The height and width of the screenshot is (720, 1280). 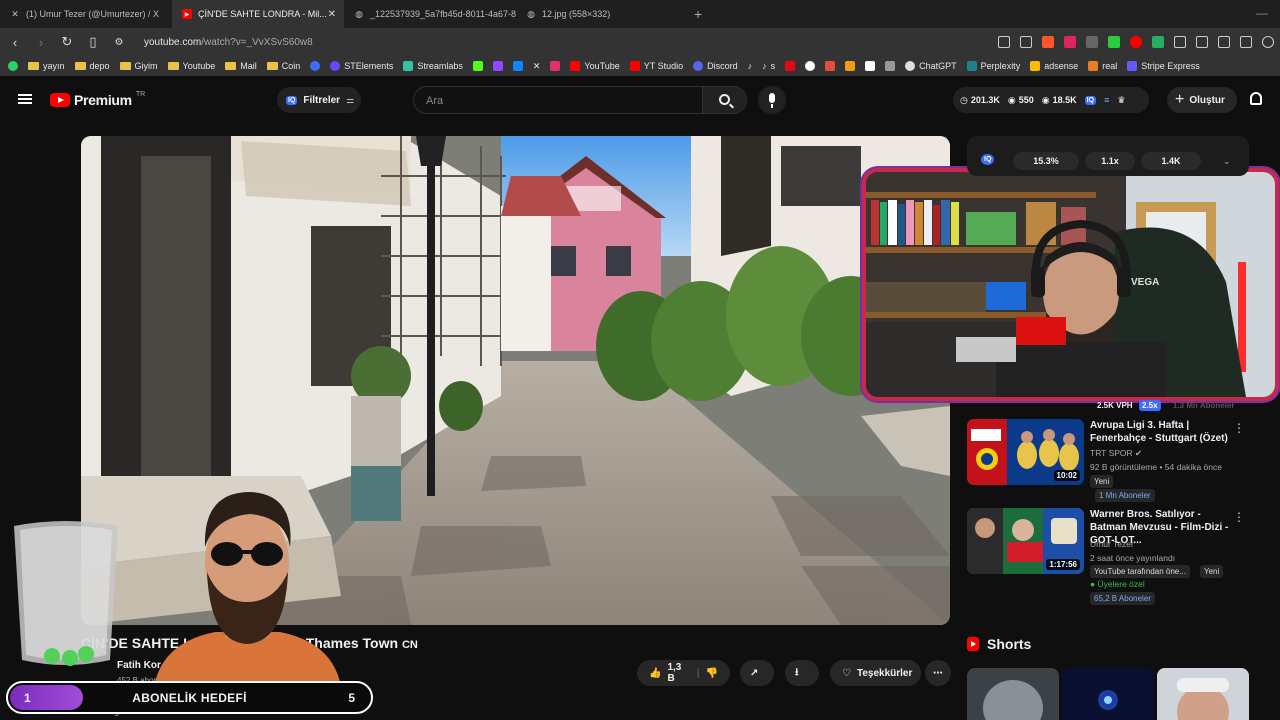 I want to click on like-icon: 👍, so click(x=655, y=673).